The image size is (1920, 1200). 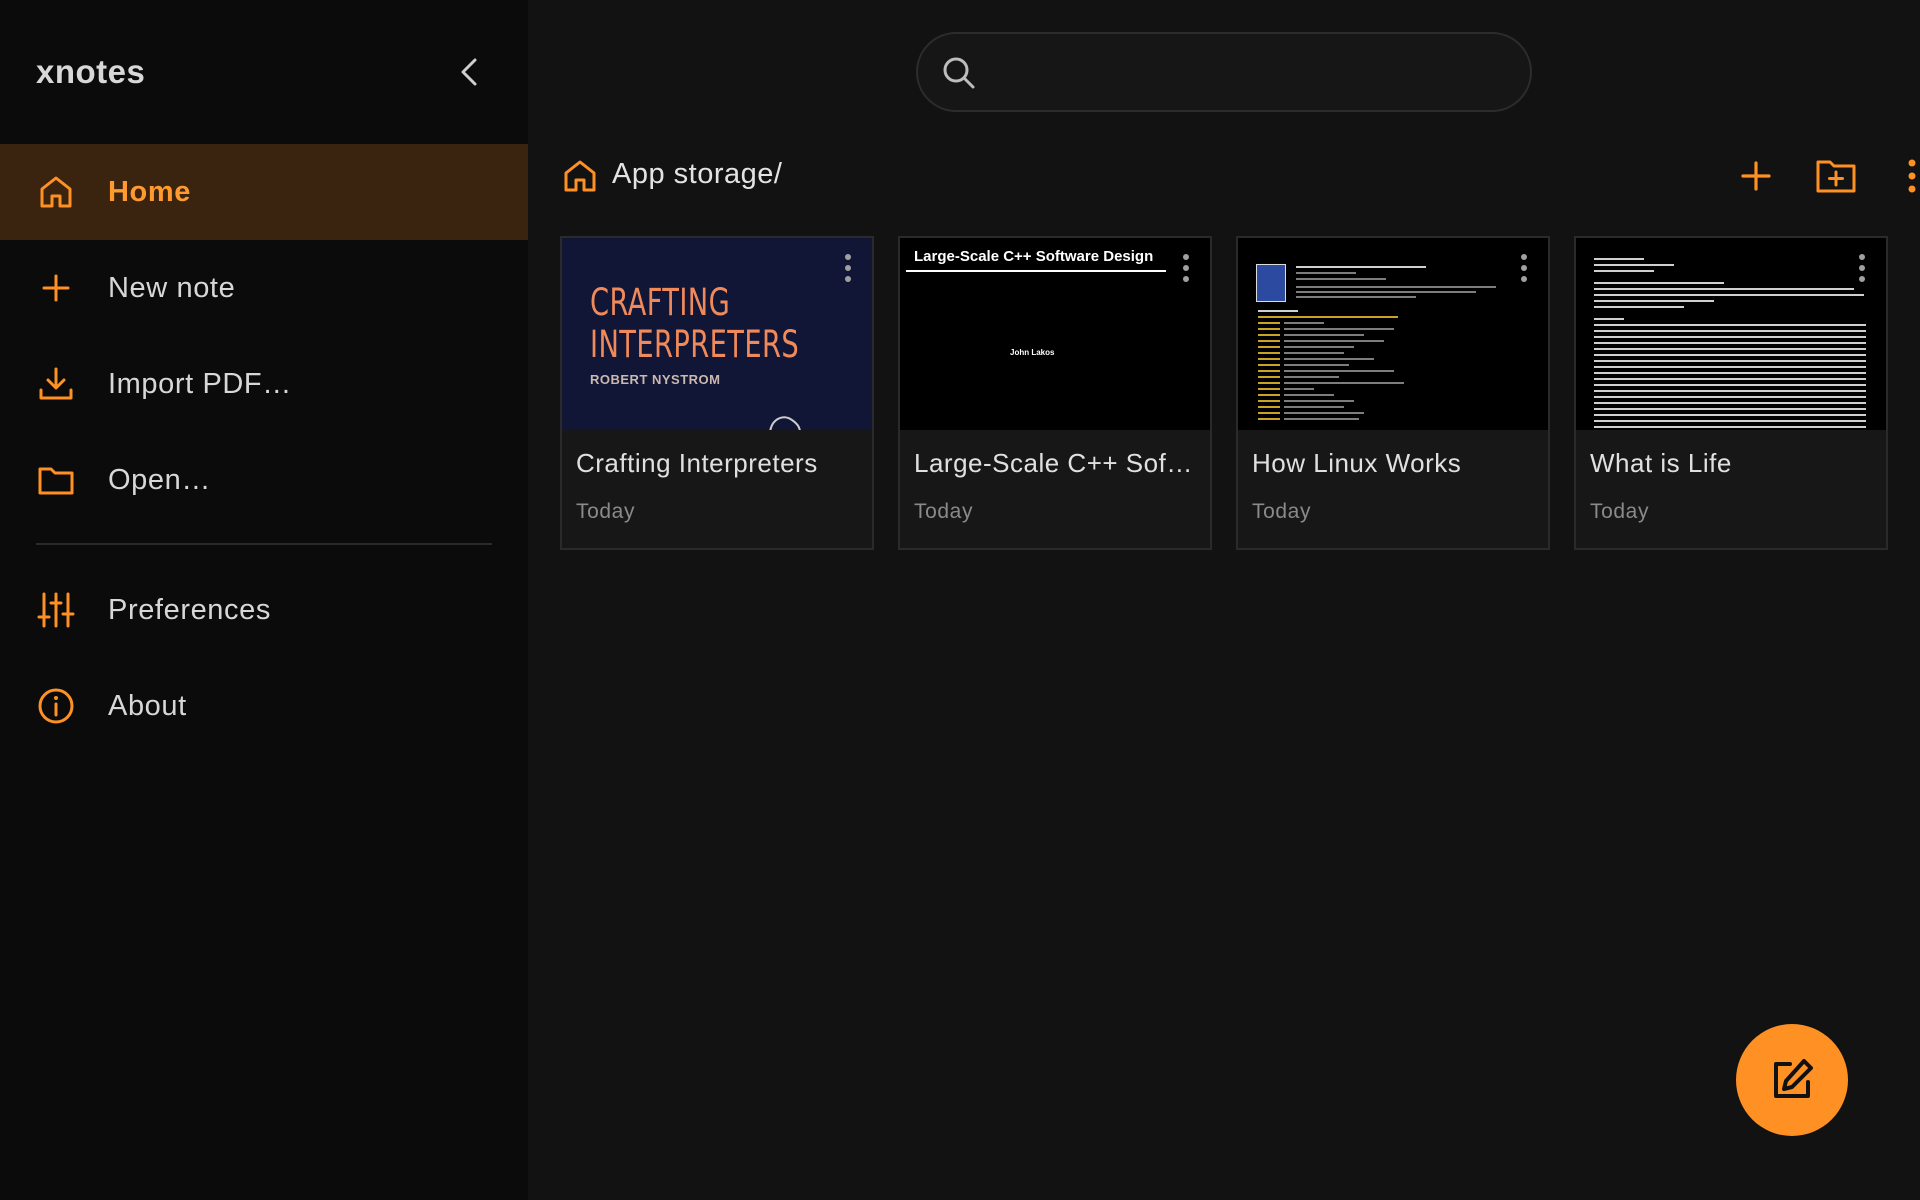 What do you see at coordinates (172, 287) in the screenshot?
I see `sidebar-item-label: New note` at bounding box center [172, 287].